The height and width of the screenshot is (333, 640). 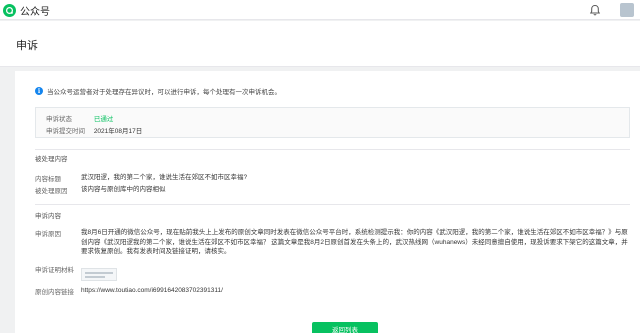 I want to click on notice-text: 当公众号运营者对于处理存在异议时，可以进行申诉，每个处理有一次申诉机会。, so click(x=164, y=92).